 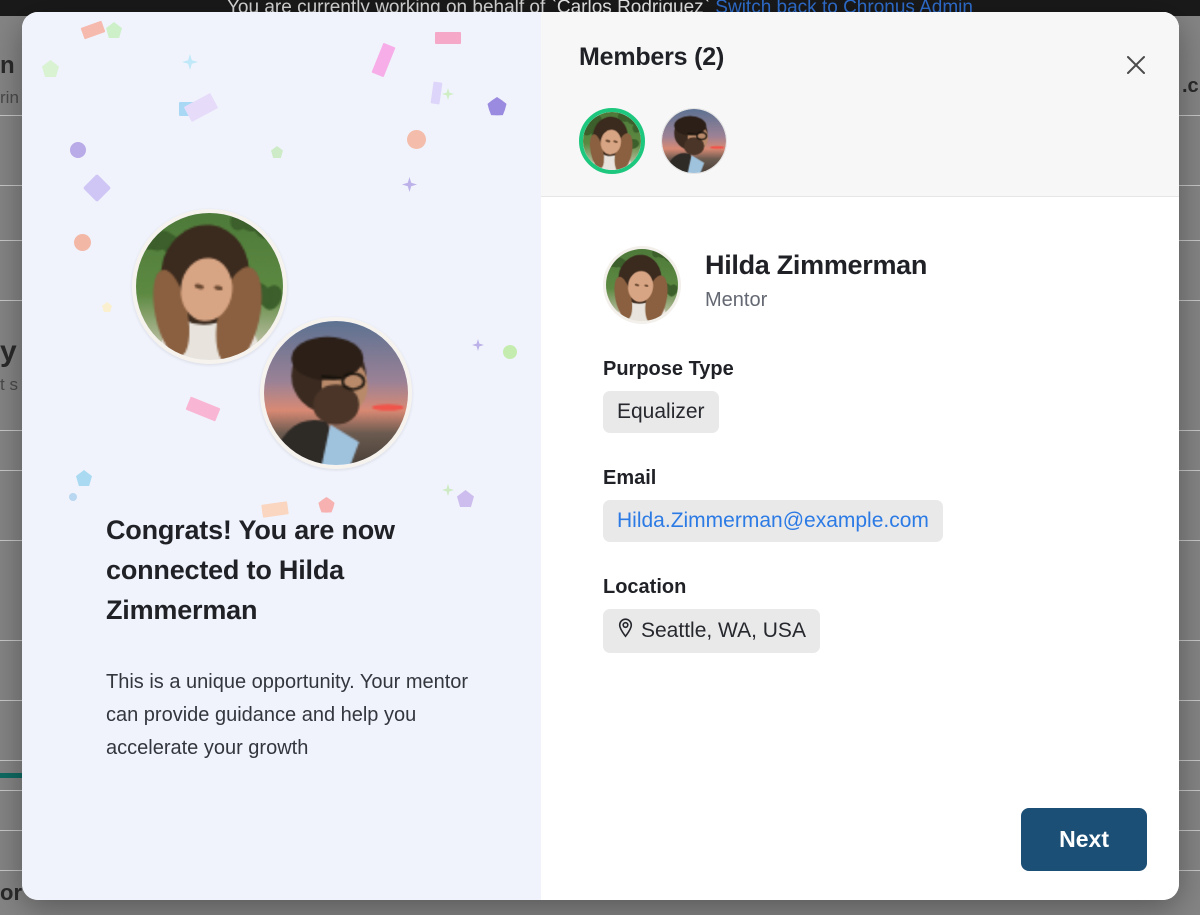 What do you see at coordinates (723, 630) in the screenshot?
I see `field-value-text: Seattle, WA, USA` at bounding box center [723, 630].